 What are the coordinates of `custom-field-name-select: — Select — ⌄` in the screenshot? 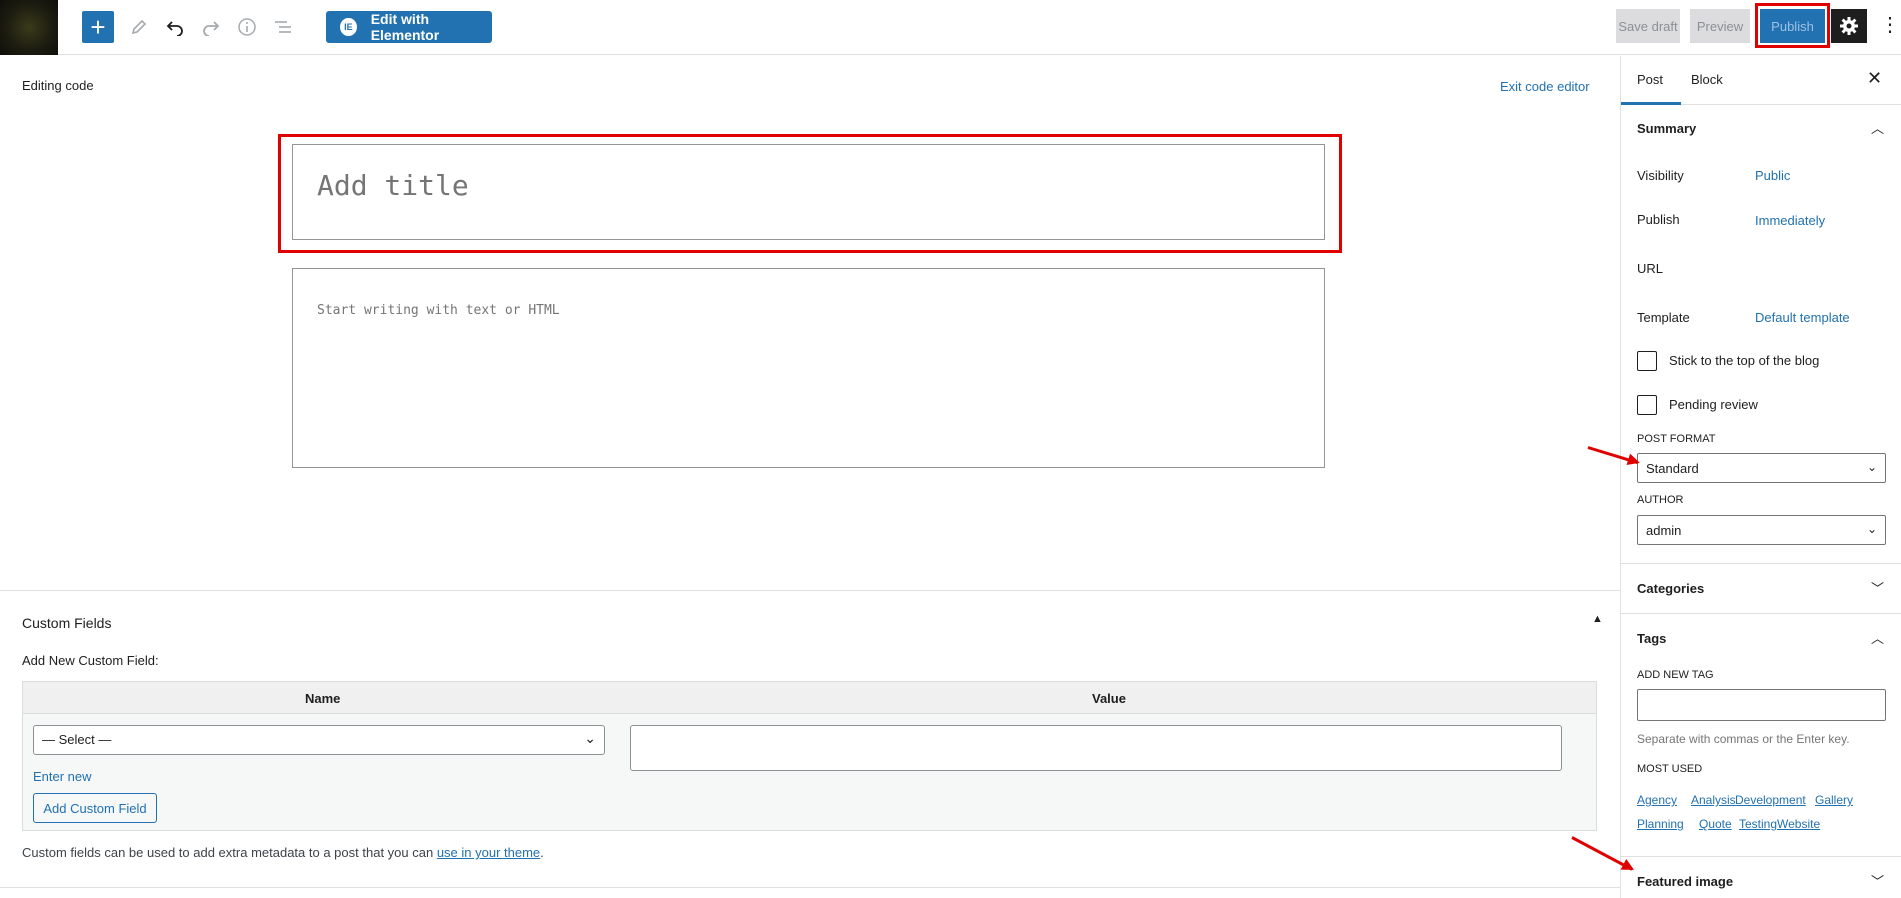 It's located at (319, 740).